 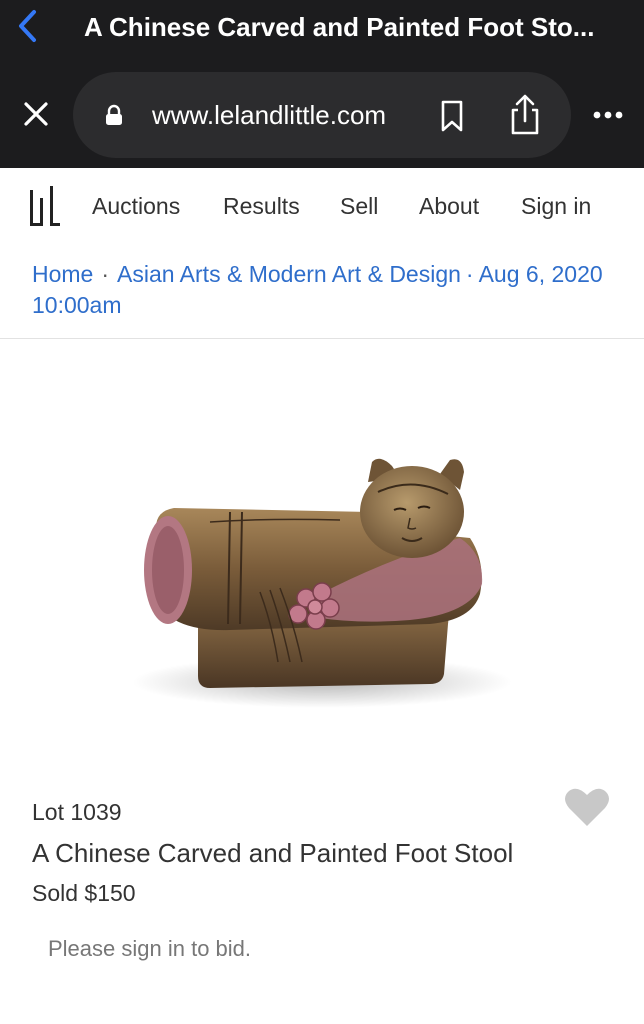 I want to click on close-icon, so click(x=36, y=114).